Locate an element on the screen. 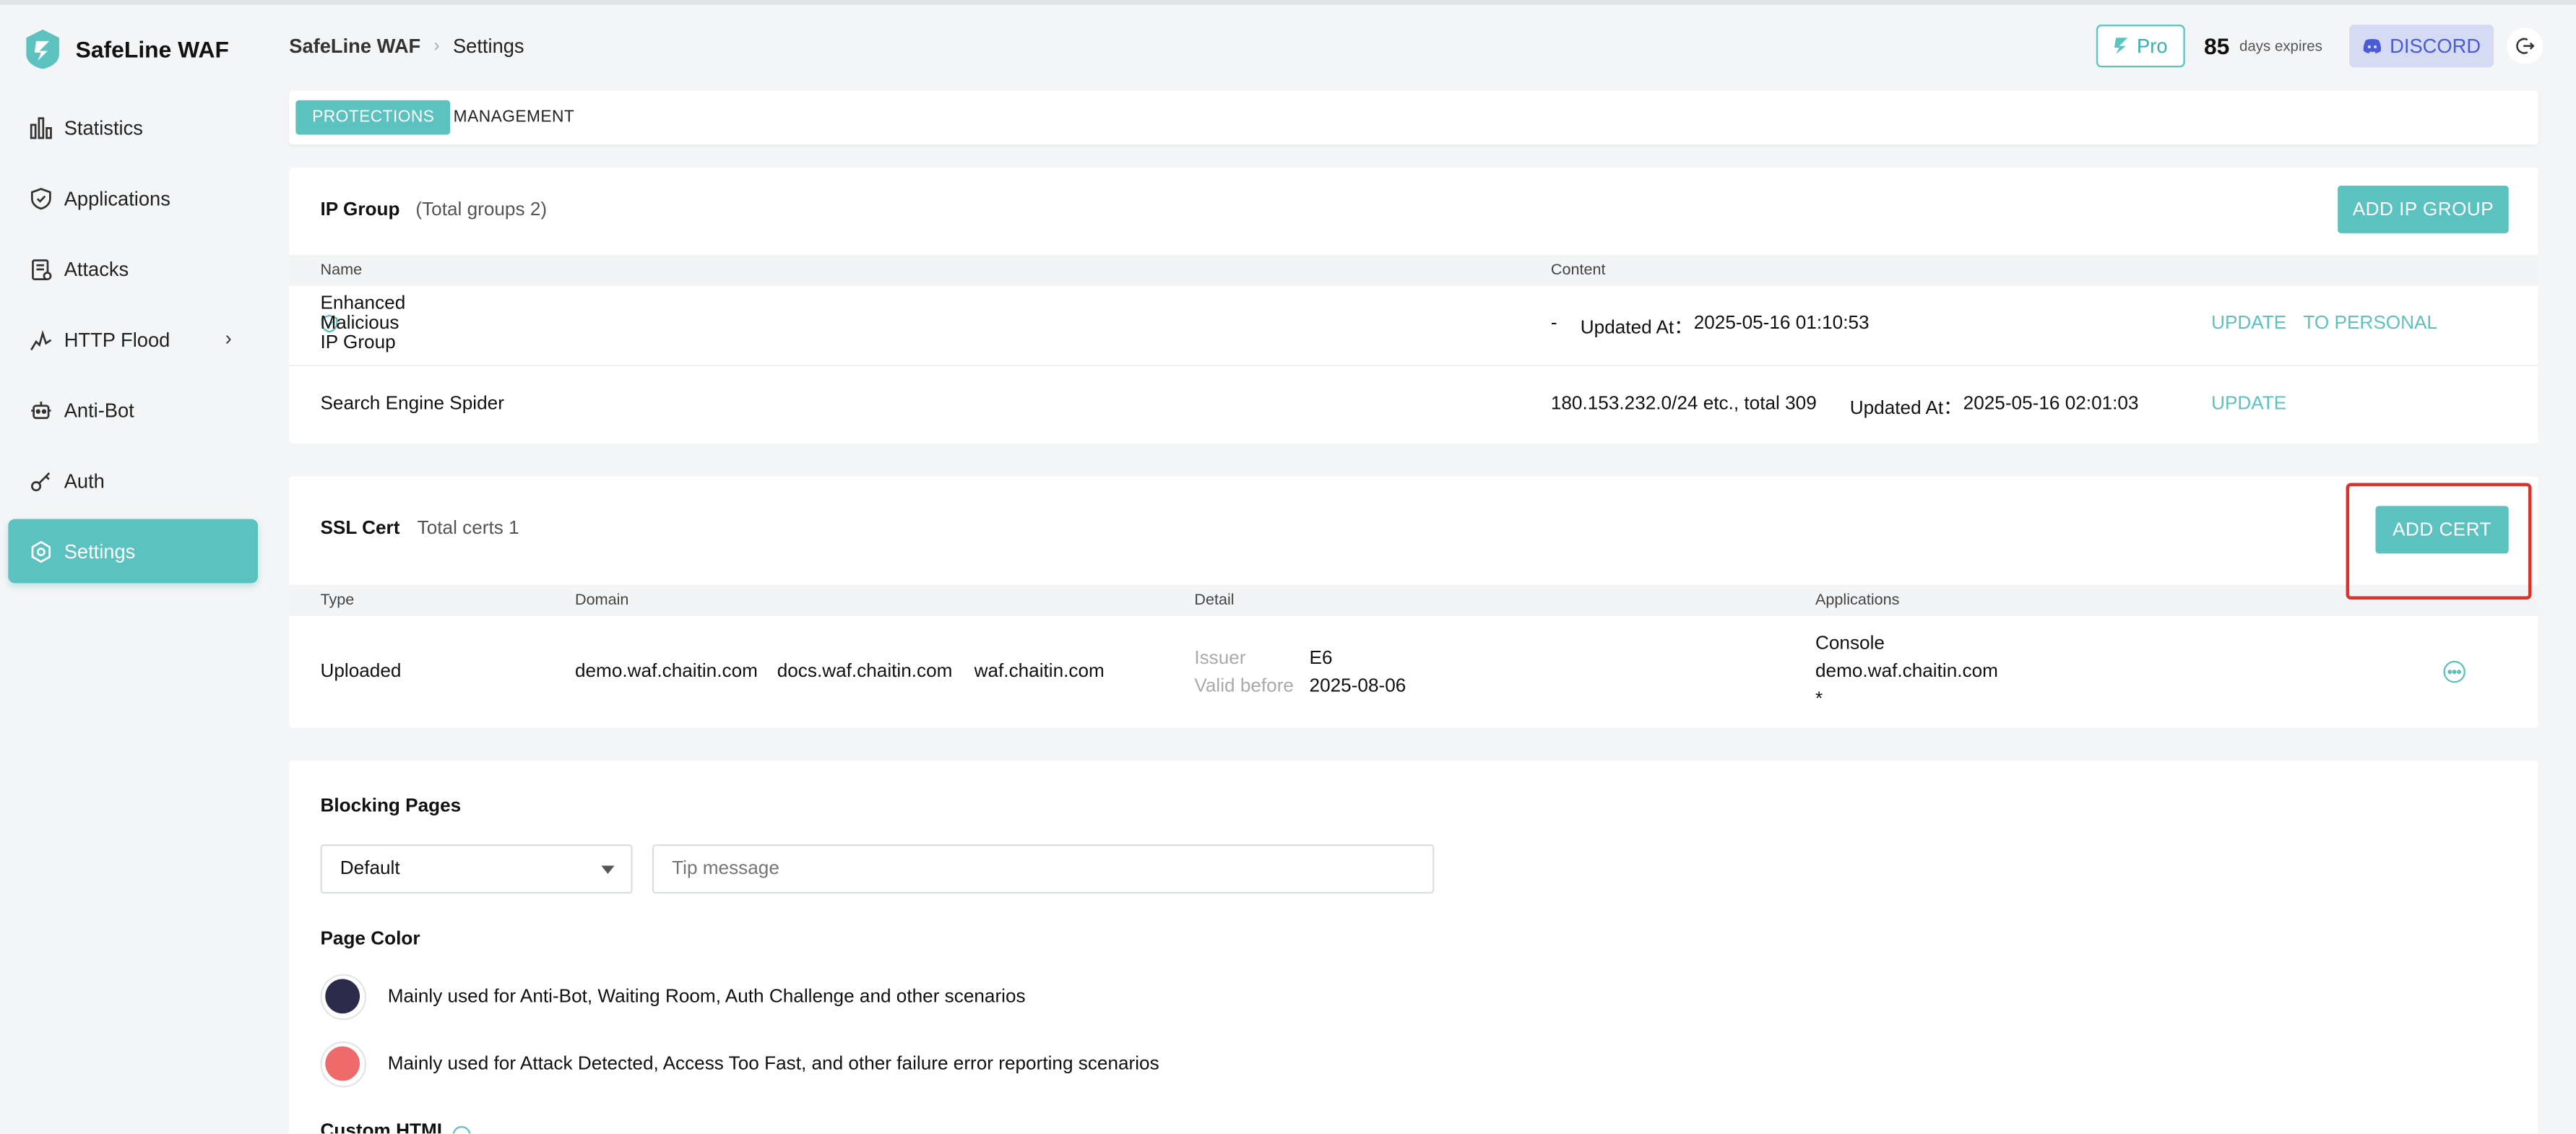  pro-logo-icon is located at coordinates (2120, 46).